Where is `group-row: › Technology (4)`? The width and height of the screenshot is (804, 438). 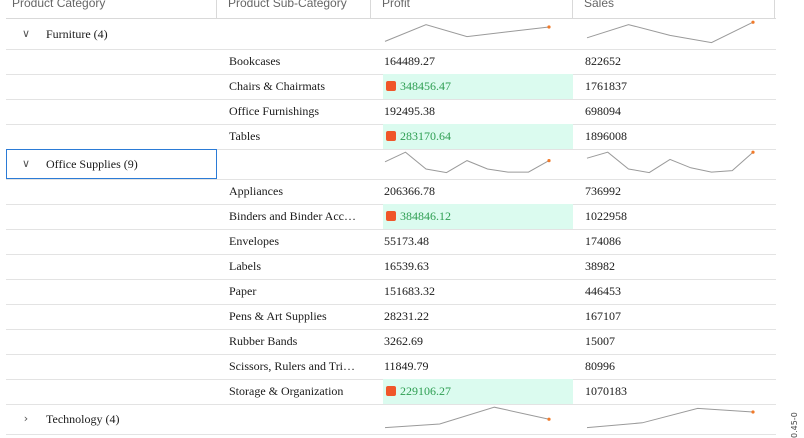
group-row: › Technology (4) is located at coordinates (391, 419).